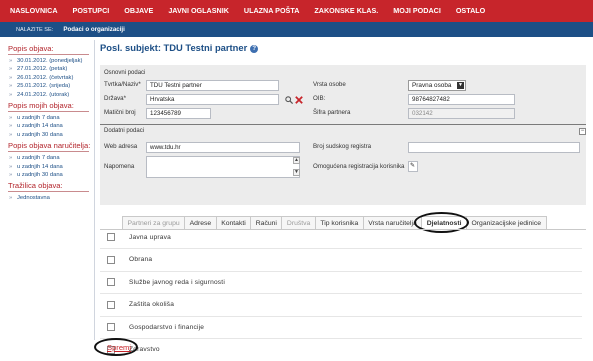  I want to click on activity-row: Zaštita okoliša, so click(140, 305).